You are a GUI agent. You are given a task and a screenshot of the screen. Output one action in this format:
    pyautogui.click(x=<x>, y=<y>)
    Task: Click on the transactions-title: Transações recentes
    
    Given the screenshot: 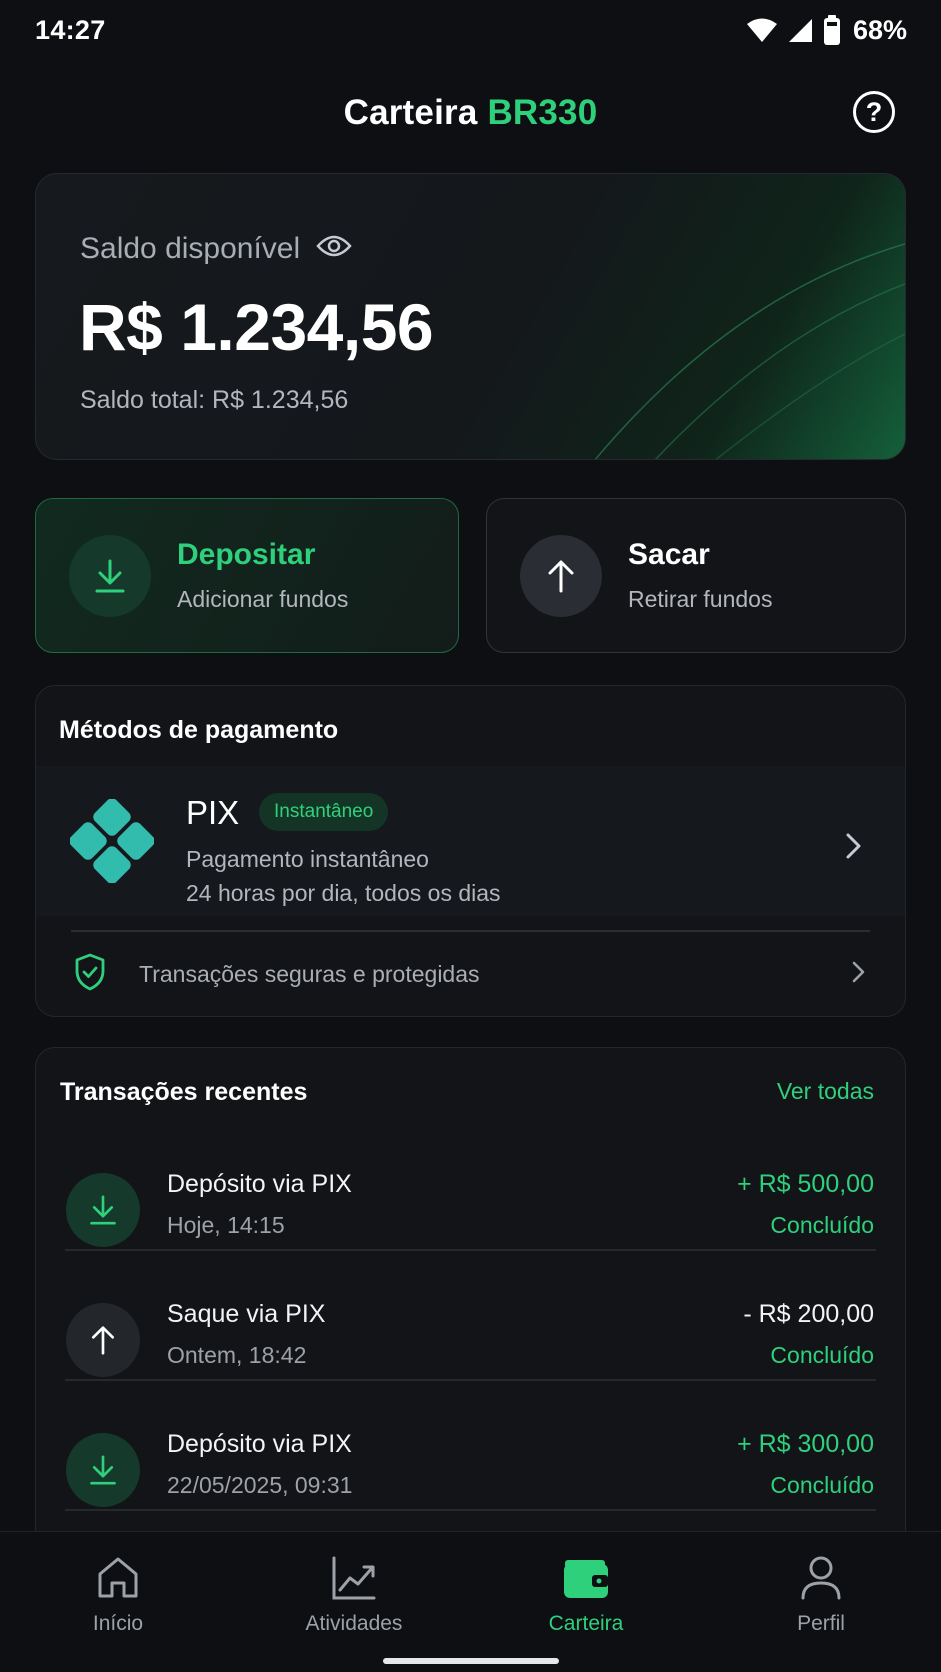 What is the action you would take?
    pyautogui.click(x=184, y=1092)
    